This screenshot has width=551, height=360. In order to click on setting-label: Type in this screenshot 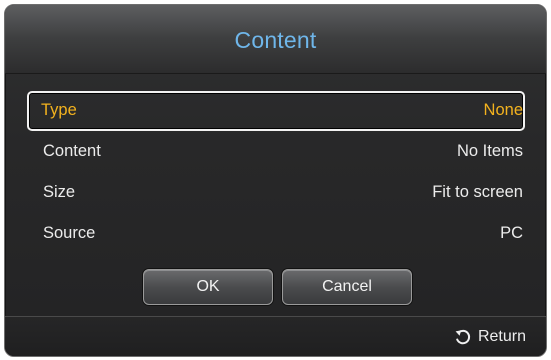, I will do `click(59, 110)`.